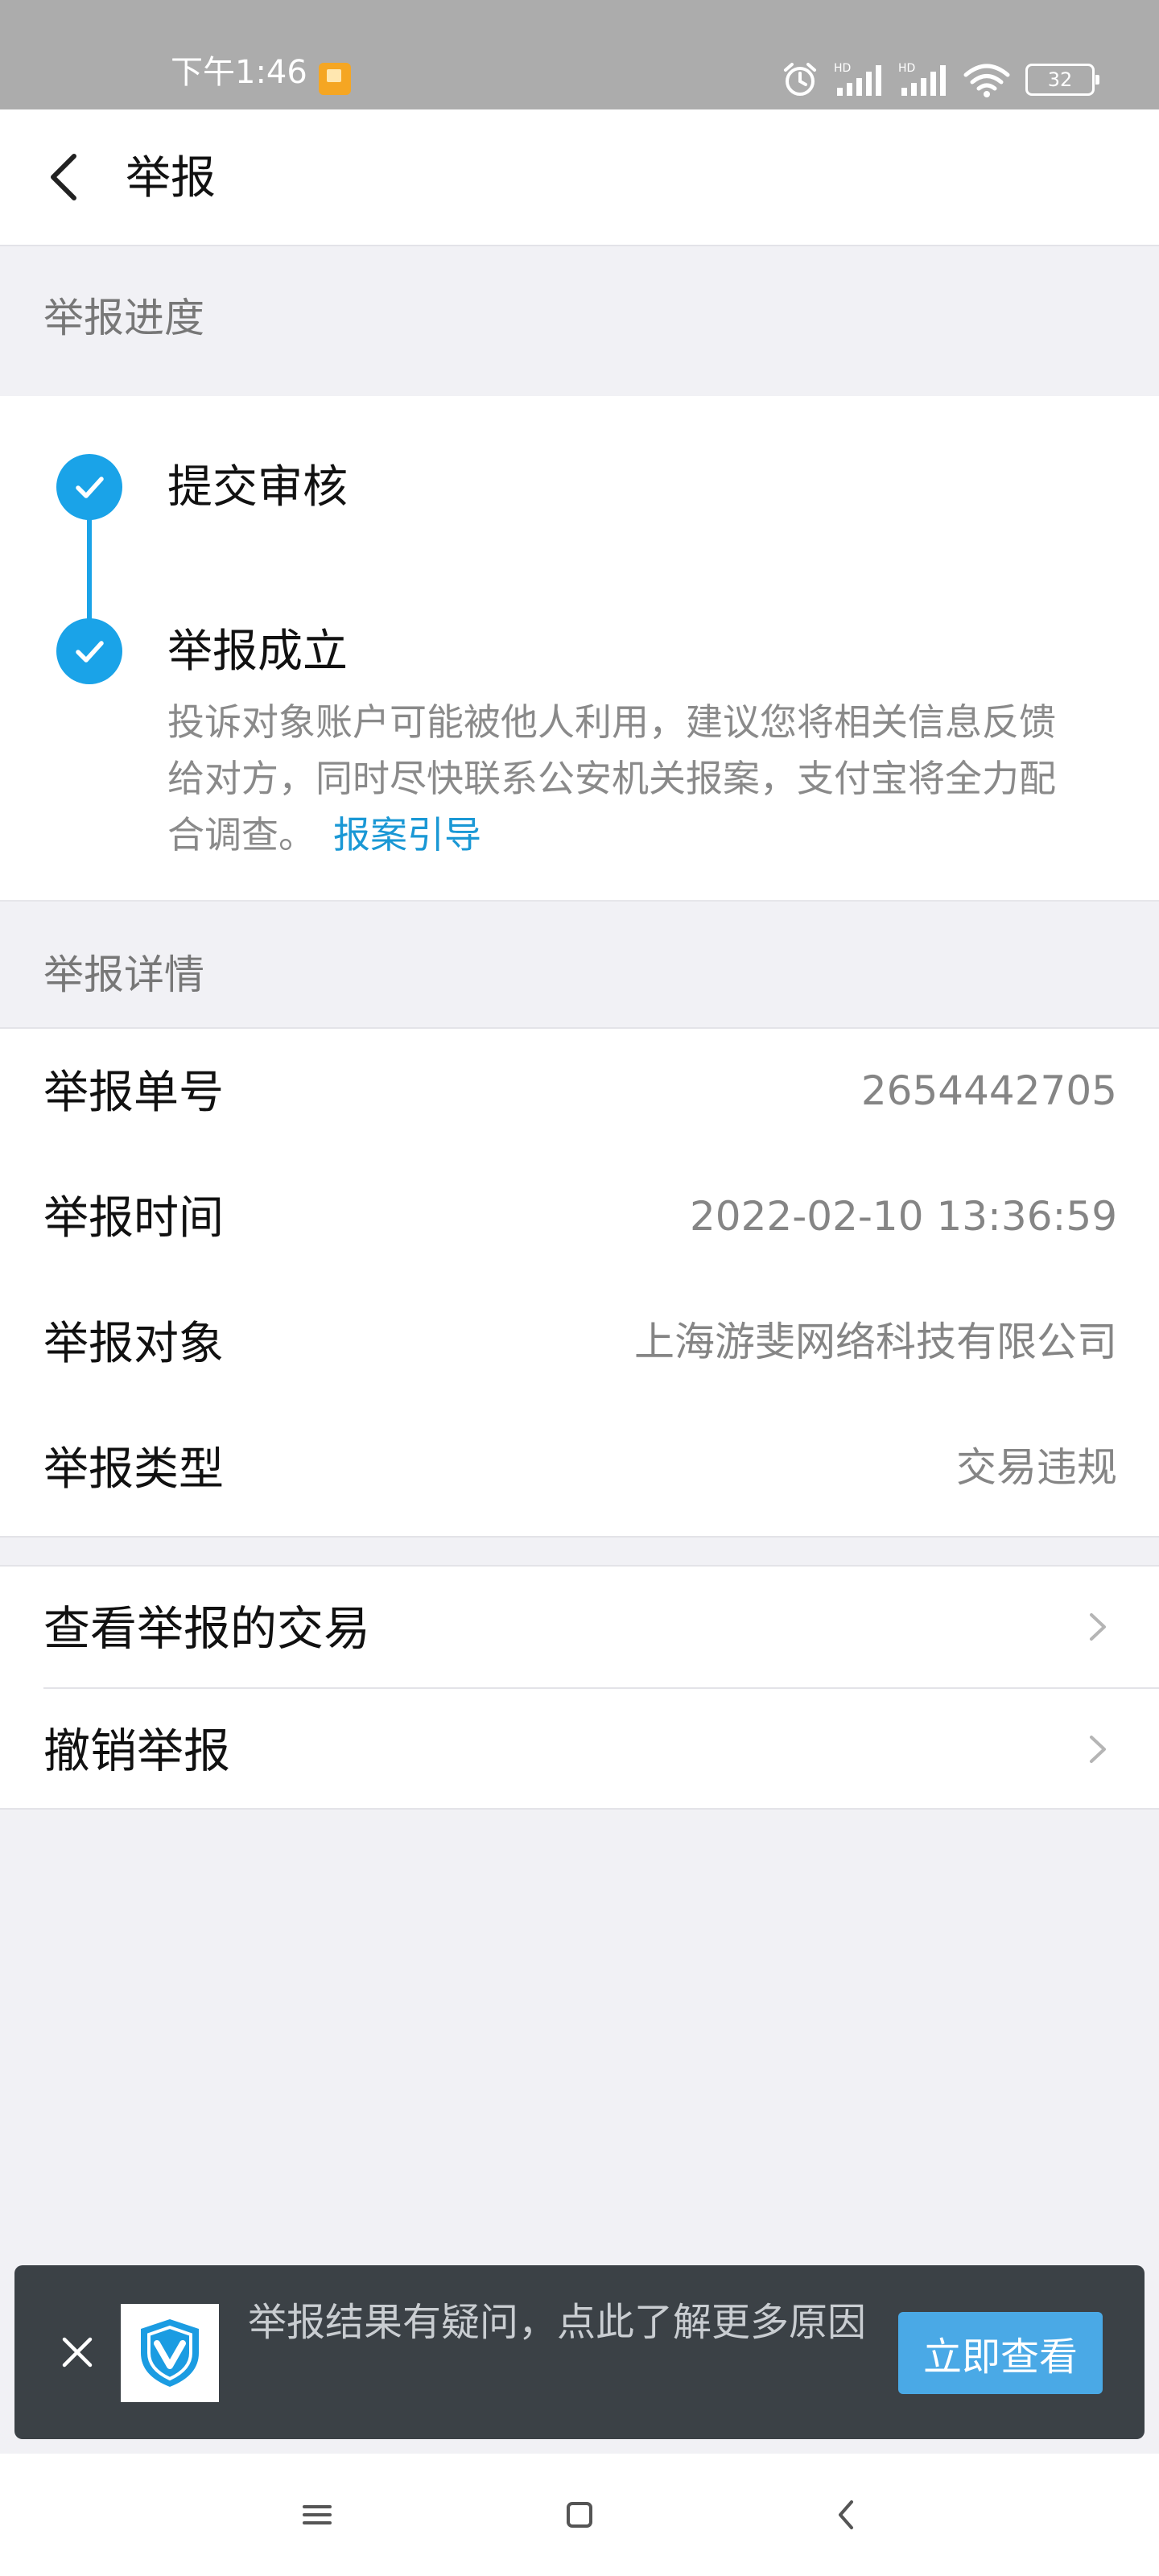  Describe the element at coordinates (89, 487) in the screenshot. I see `step-1-check-icon` at that location.